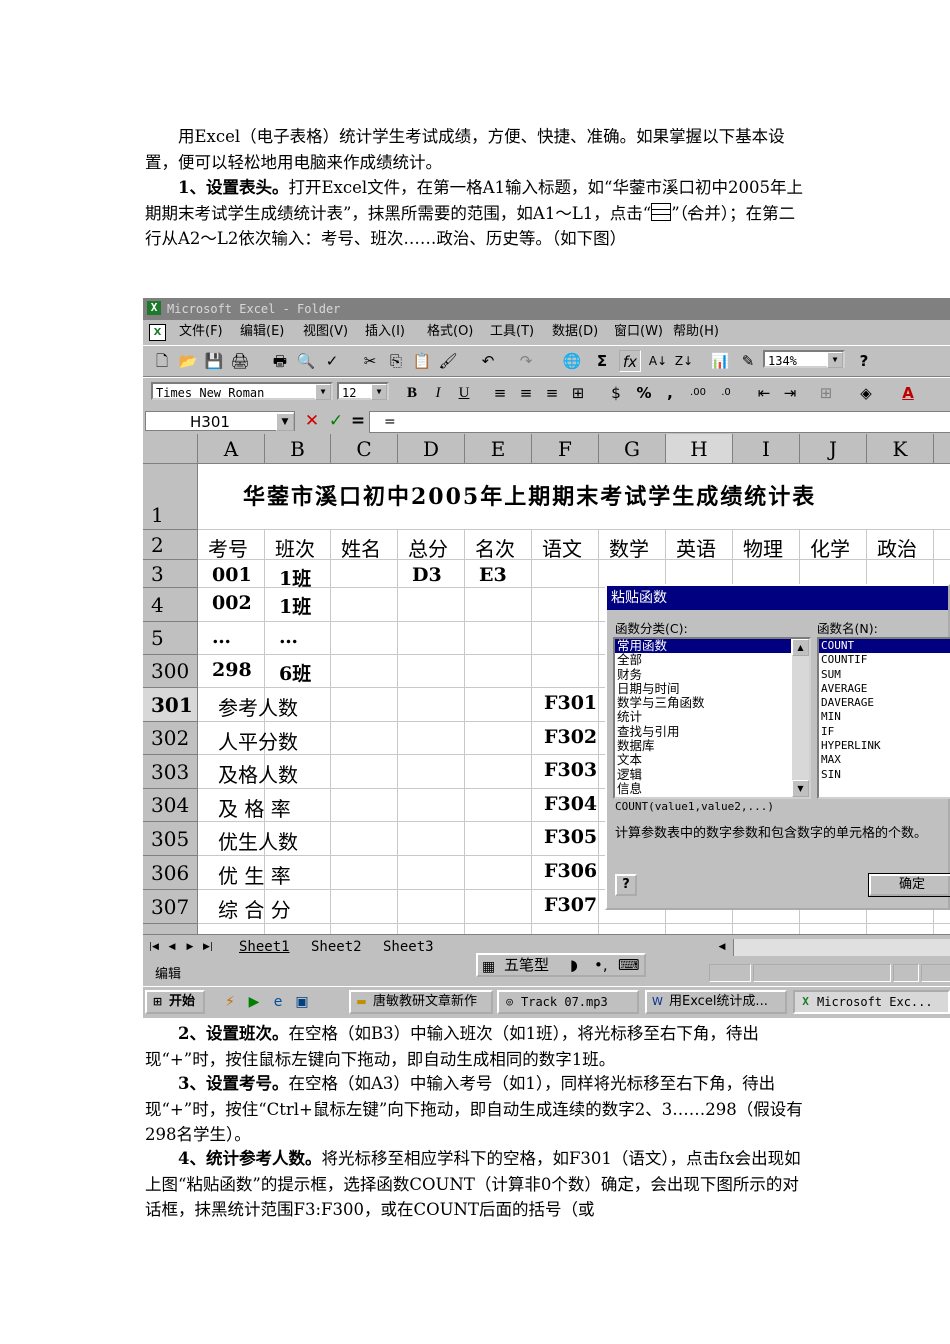  Describe the element at coordinates (712, 731) in the screenshot. I see `category-item: 查找与引用` at that location.